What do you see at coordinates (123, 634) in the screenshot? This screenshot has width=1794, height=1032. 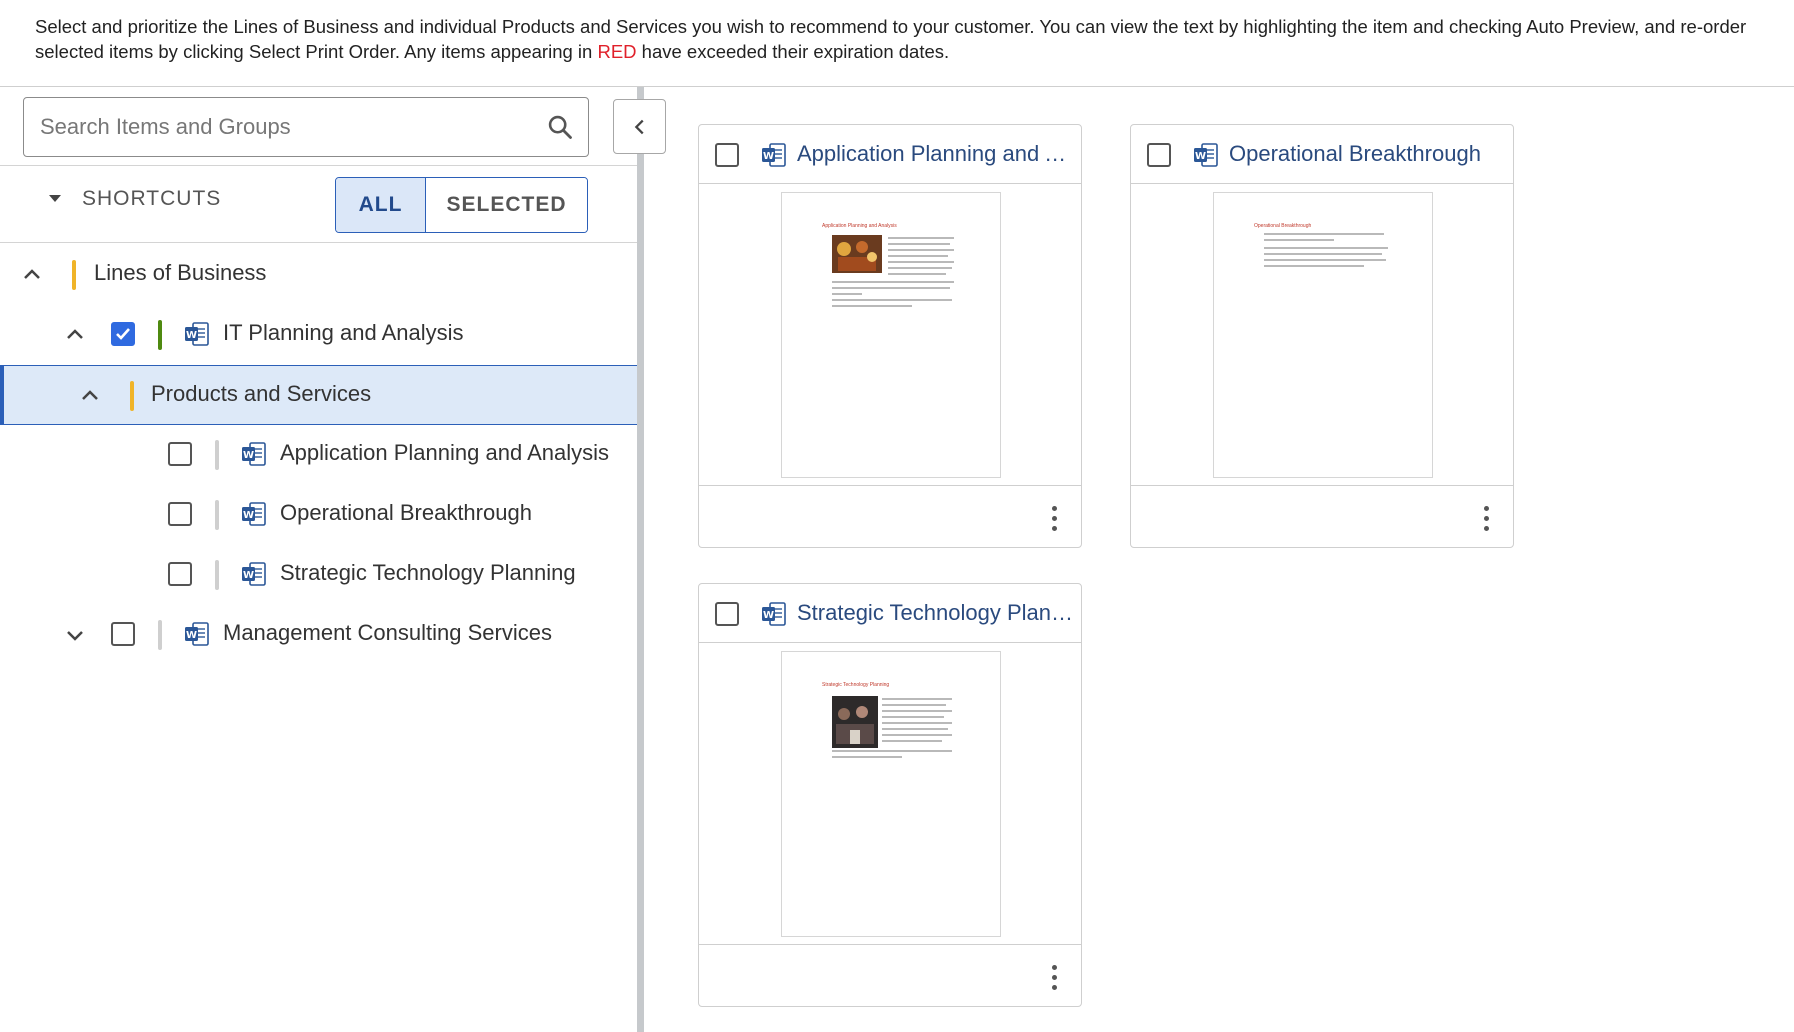 I see `checkbox-management-consulting` at bounding box center [123, 634].